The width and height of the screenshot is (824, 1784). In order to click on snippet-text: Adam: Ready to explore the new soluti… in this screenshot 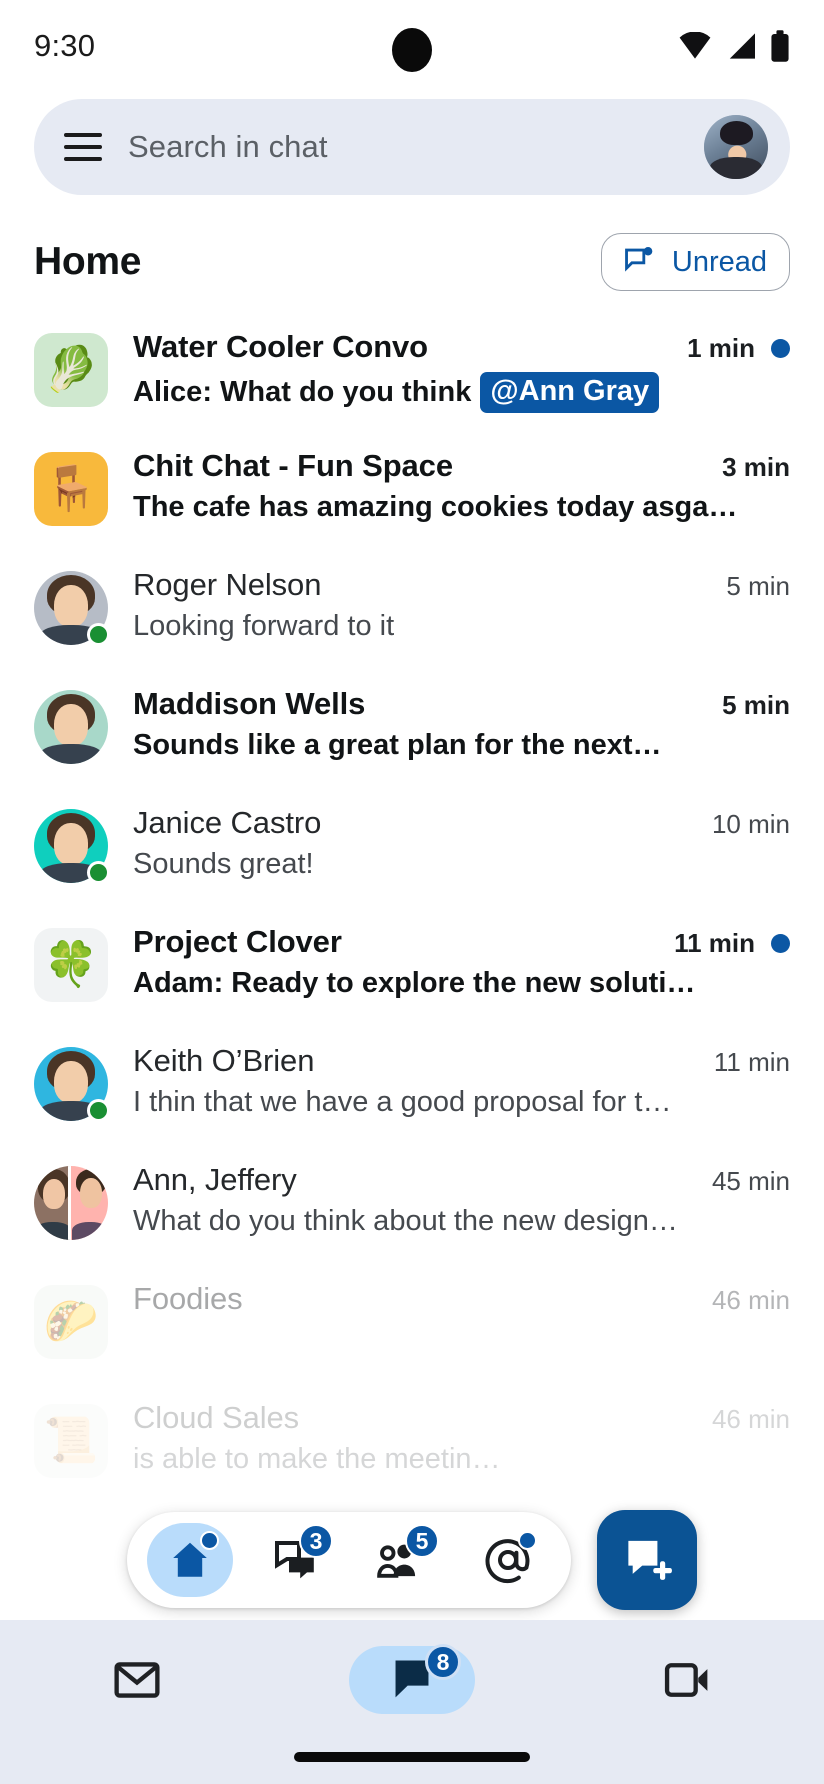, I will do `click(414, 983)`.